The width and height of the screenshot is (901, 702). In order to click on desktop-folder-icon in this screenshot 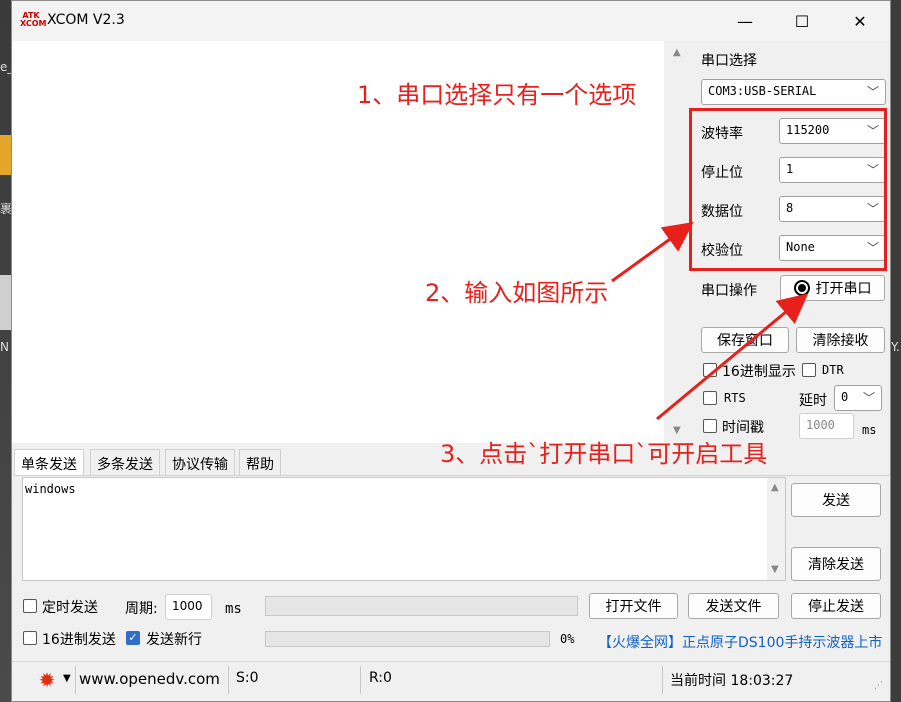, I will do `click(5, 155)`.